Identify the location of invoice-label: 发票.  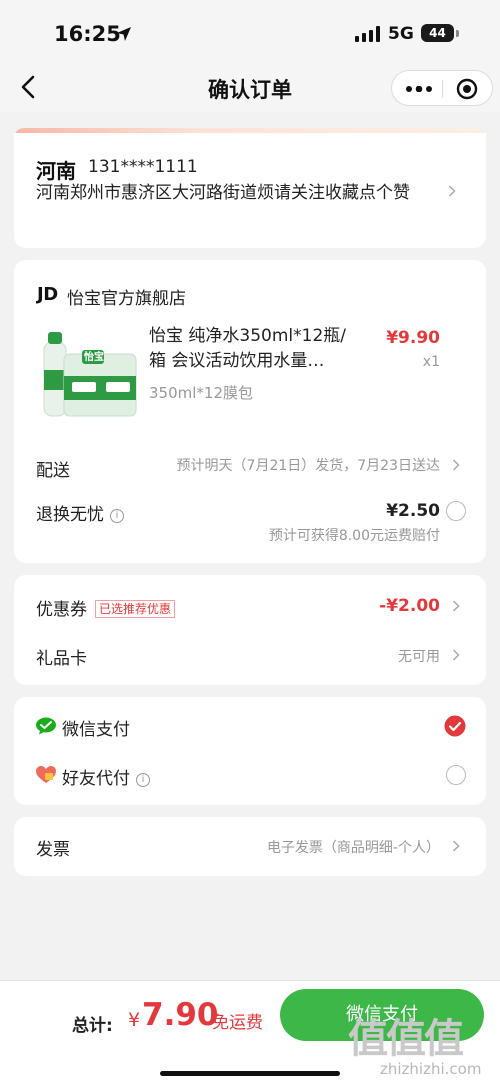
(53, 850).